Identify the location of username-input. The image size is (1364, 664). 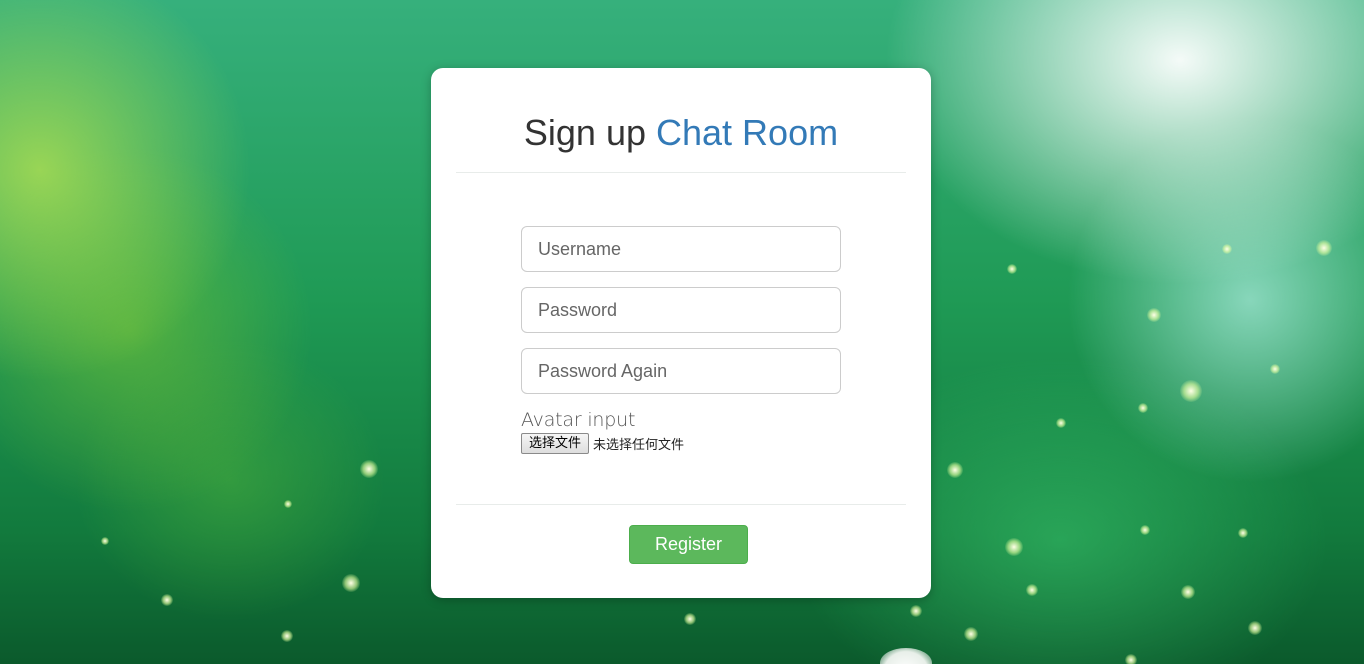
(681, 249).